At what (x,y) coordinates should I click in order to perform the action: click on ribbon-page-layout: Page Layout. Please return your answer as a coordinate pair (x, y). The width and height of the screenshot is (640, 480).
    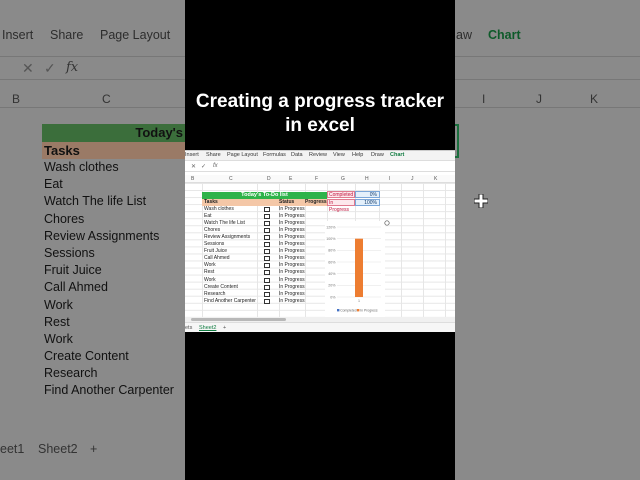
    Looking at the image, I should click on (135, 35).